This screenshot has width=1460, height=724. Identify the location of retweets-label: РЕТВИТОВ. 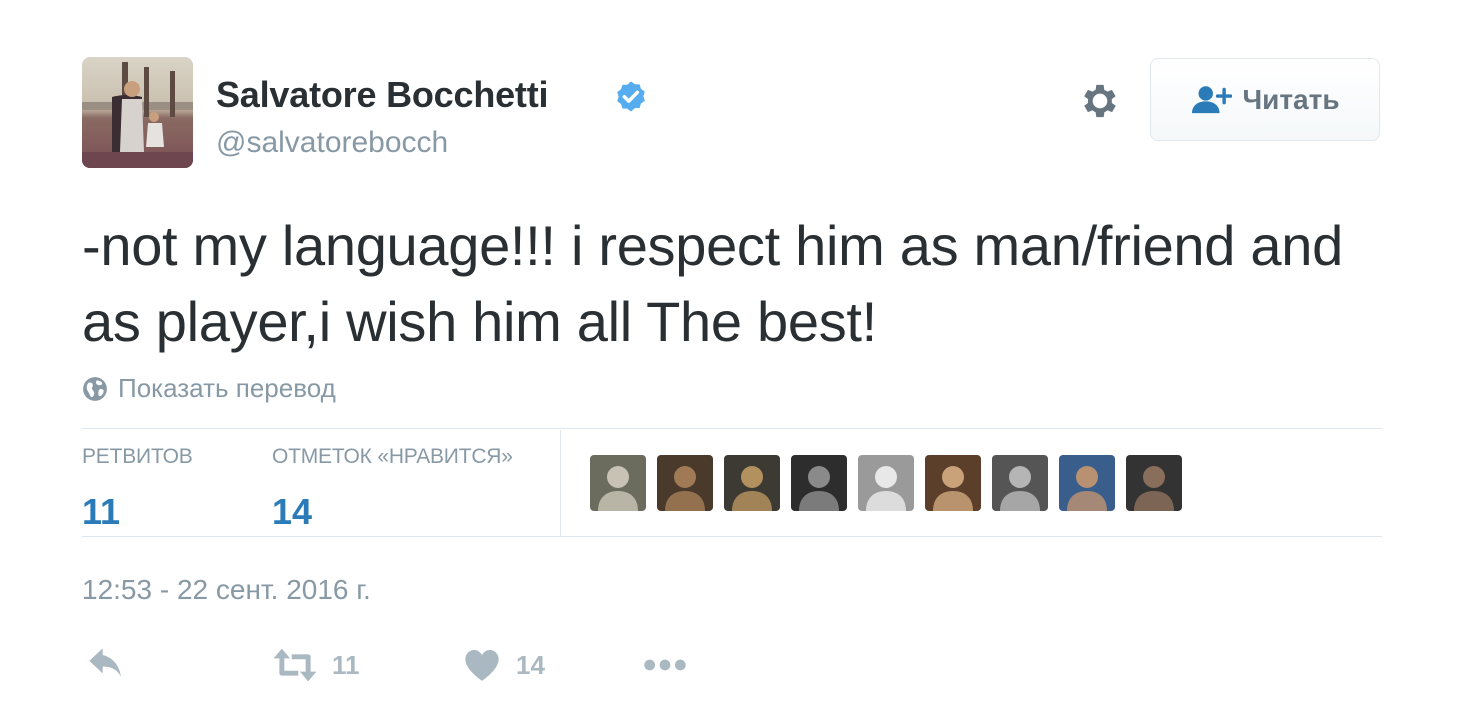
(137, 456).